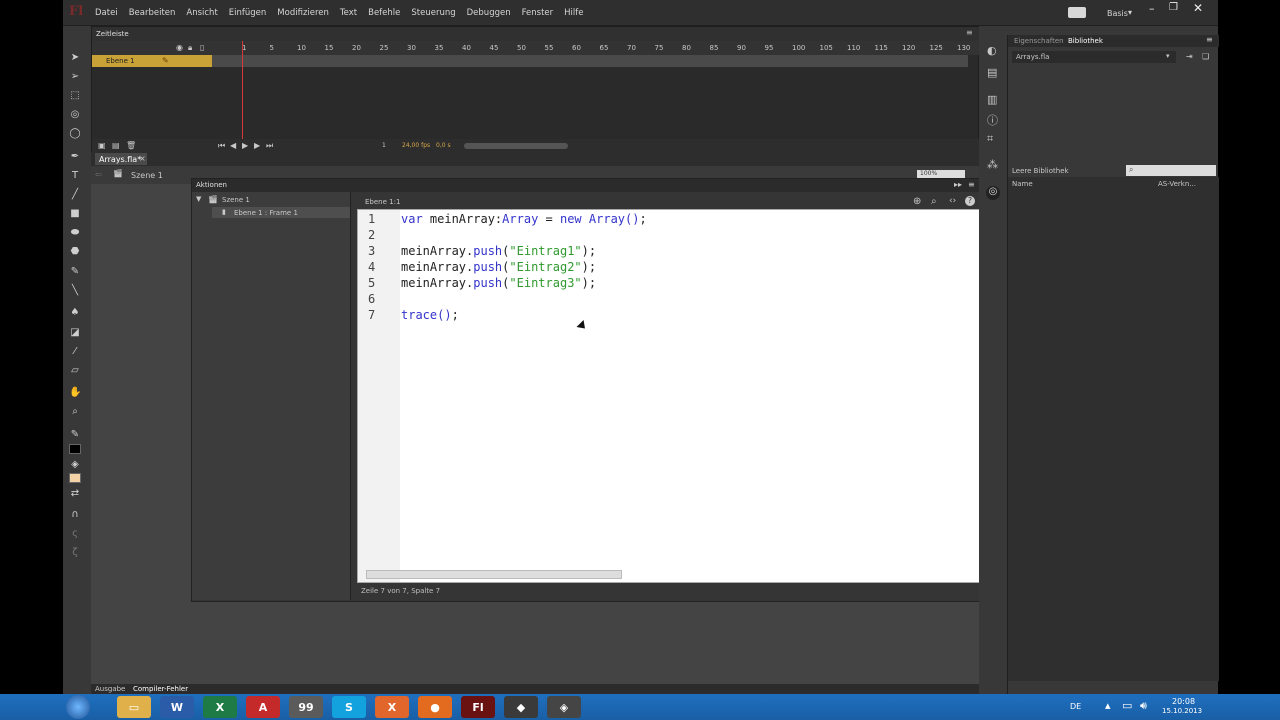 Image resolution: width=1280 pixels, height=720 pixels. I want to click on selection-tool-icon: ➤, so click(75, 58).